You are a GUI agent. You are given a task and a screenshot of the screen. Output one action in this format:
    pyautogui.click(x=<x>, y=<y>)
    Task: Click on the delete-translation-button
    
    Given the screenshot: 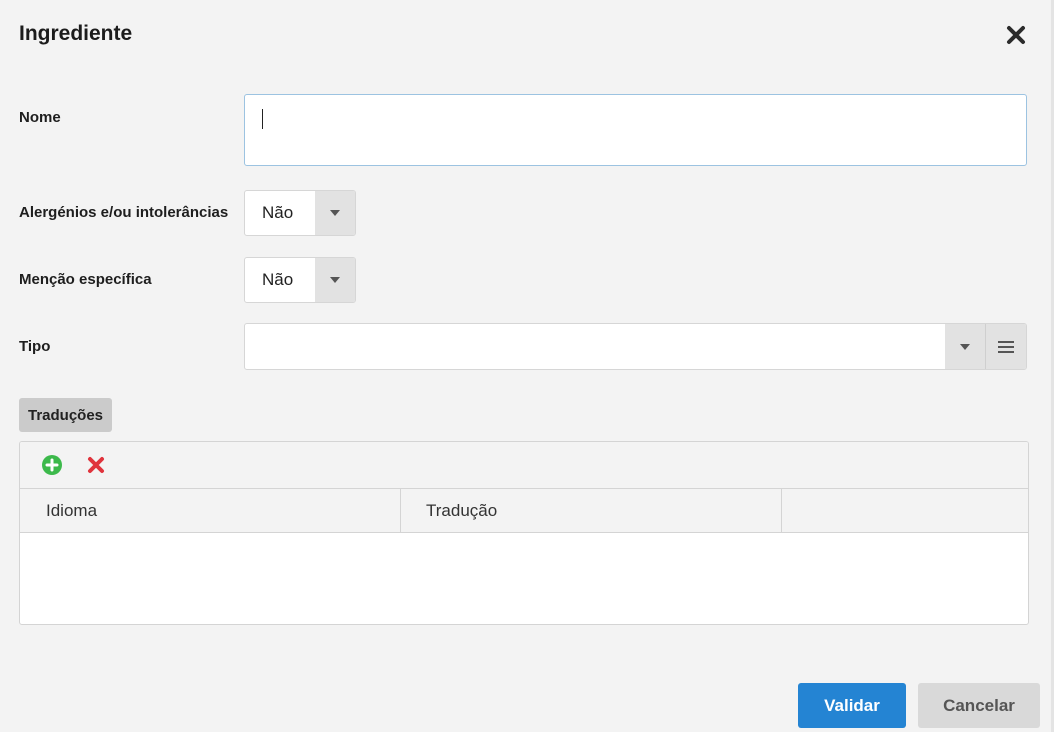 What is the action you would take?
    pyautogui.click(x=95, y=465)
    